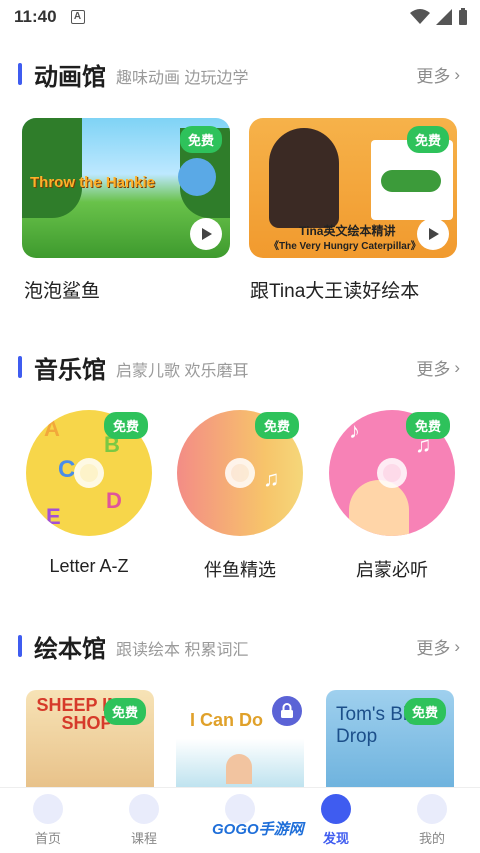  What do you see at coordinates (67, 469) in the screenshot?
I see `letter-block-c: C` at bounding box center [67, 469].